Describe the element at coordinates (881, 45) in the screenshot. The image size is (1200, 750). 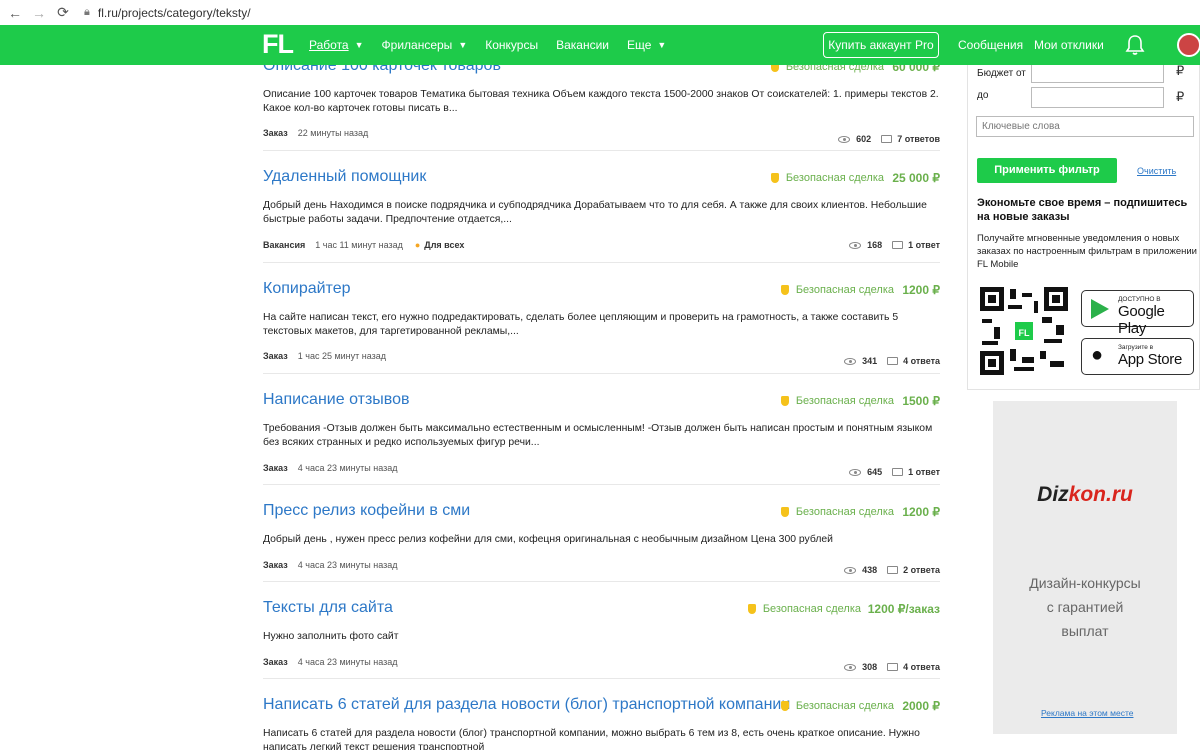
I see `buy-pro-button: Купить аккаунт Pro` at that location.